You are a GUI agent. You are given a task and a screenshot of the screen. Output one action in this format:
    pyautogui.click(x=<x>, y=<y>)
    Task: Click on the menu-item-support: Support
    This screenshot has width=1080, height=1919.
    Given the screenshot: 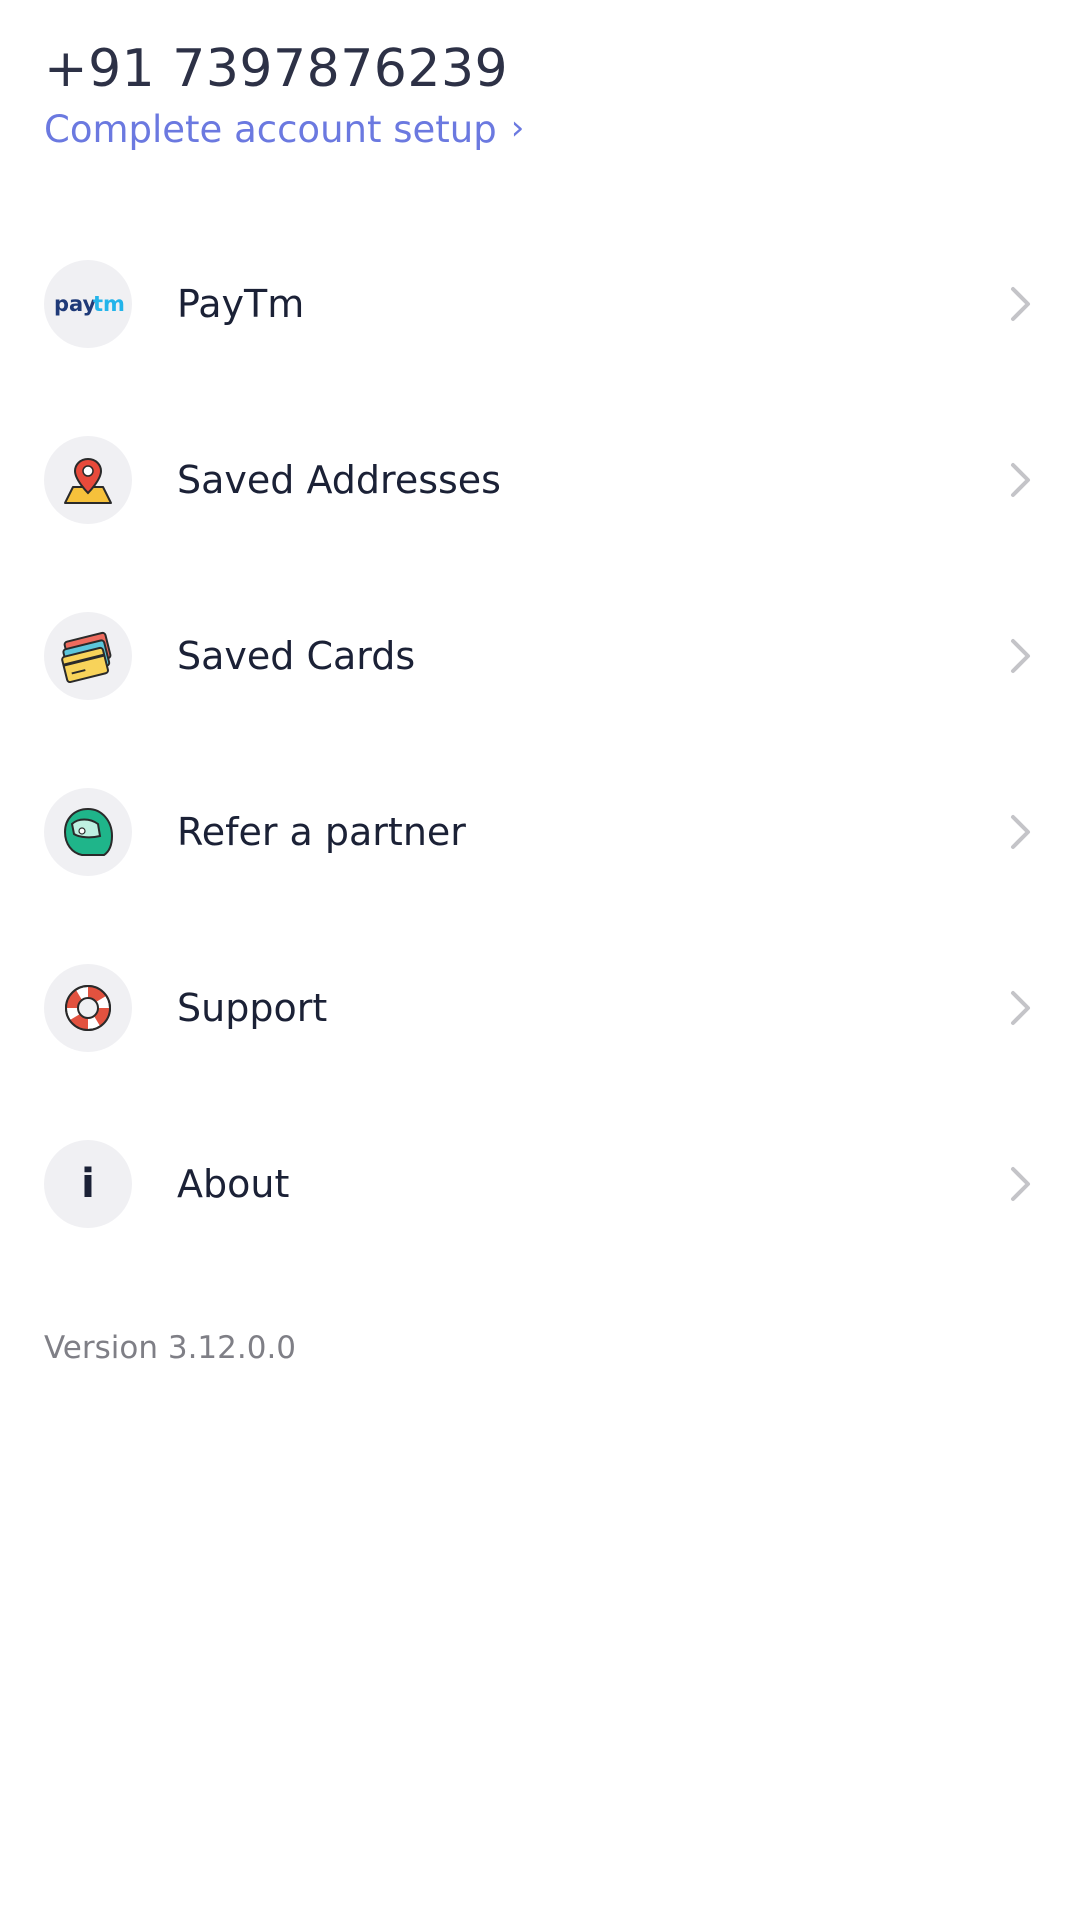 What is the action you would take?
    pyautogui.click(x=540, y=1008)
    